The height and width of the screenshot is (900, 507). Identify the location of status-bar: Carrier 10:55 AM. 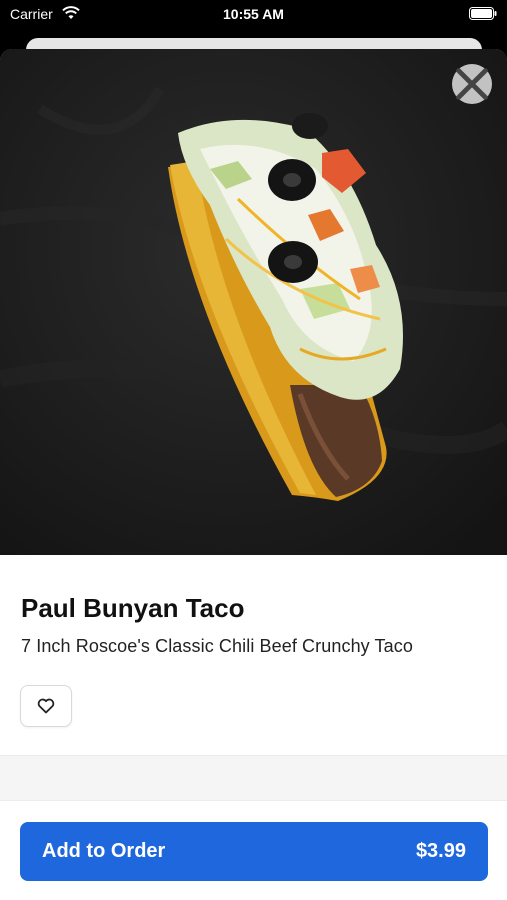
(253, 15).